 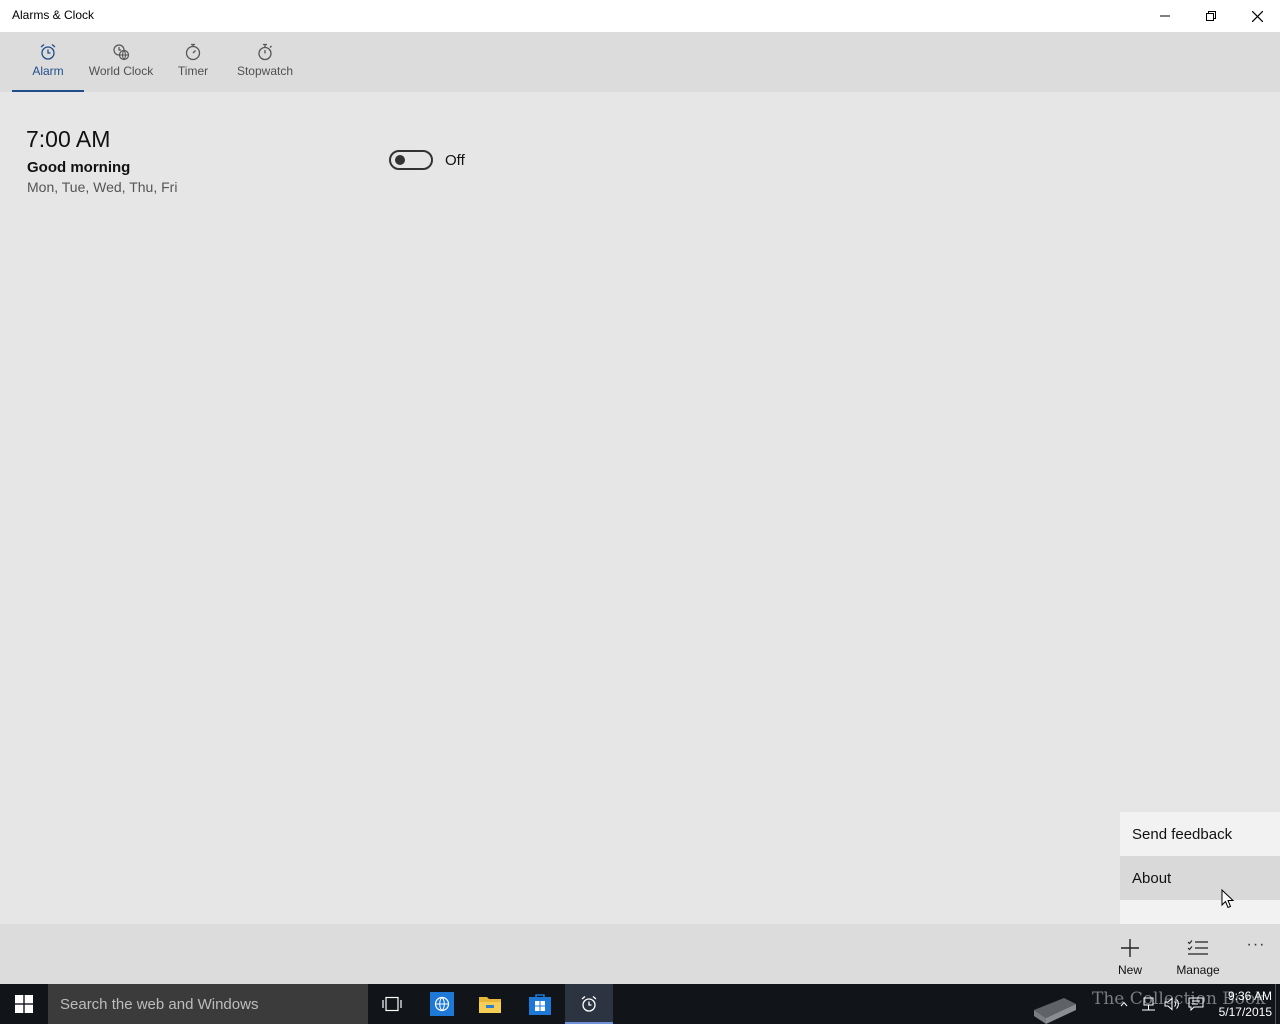 What do you see at coordinates (79, 167) in the screenshot?
I see `alarm-name: Good morning` at bounding box center [79, 167].